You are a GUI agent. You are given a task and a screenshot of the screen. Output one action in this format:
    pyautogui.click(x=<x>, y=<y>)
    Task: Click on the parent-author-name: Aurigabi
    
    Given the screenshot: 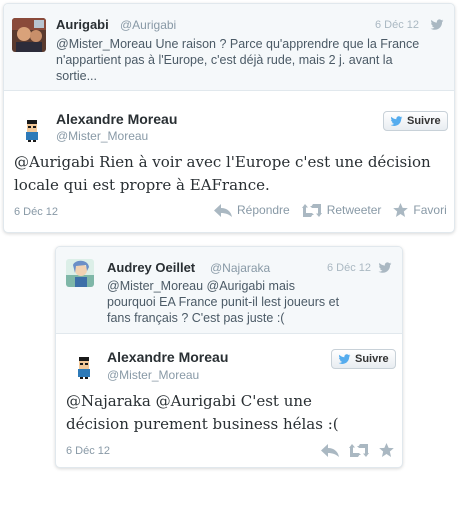 What is the action you would take?
    pyautogui.click(x=82, y=24)
    